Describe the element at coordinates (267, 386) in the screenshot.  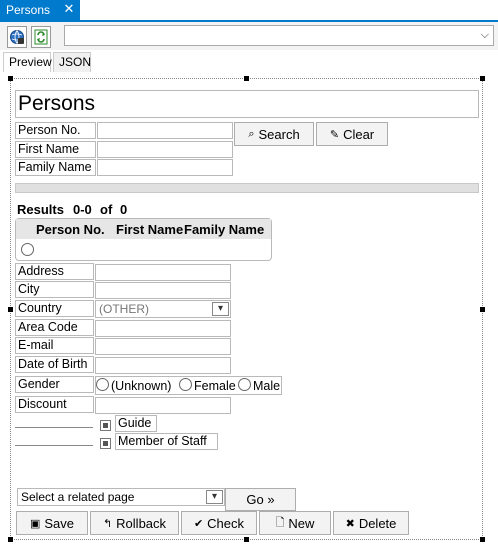
I see `gender-male-label: Male` at that location.